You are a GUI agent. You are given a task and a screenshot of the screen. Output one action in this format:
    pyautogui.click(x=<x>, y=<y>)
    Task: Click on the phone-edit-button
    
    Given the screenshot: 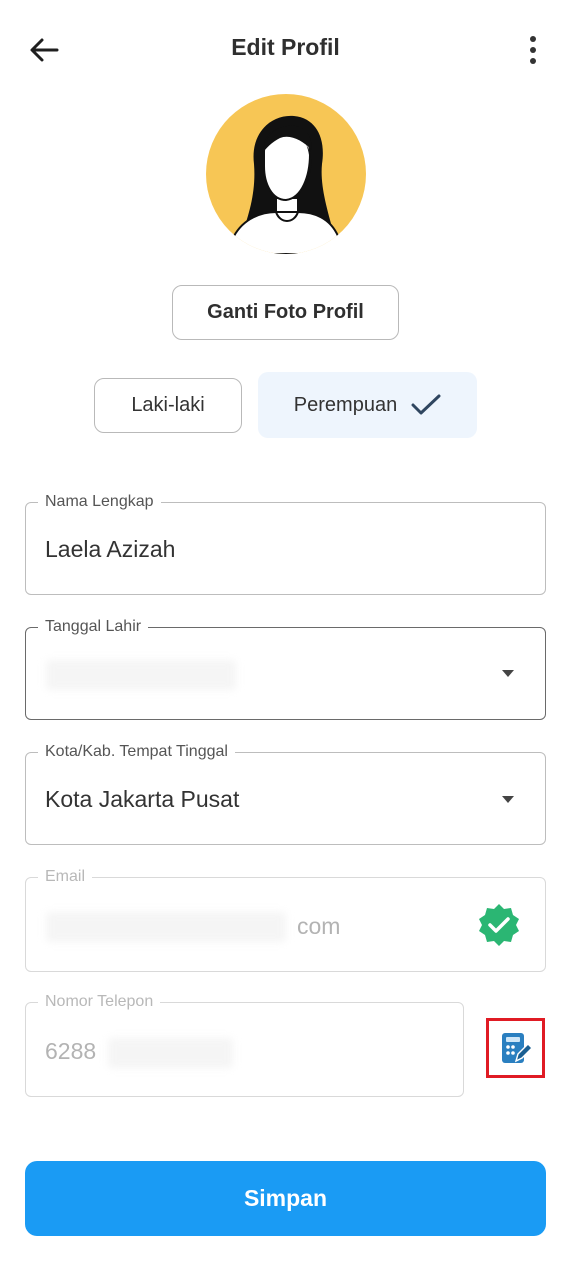 What is the action you would take?
    pyautogui.click(x=515, y=1048)
    